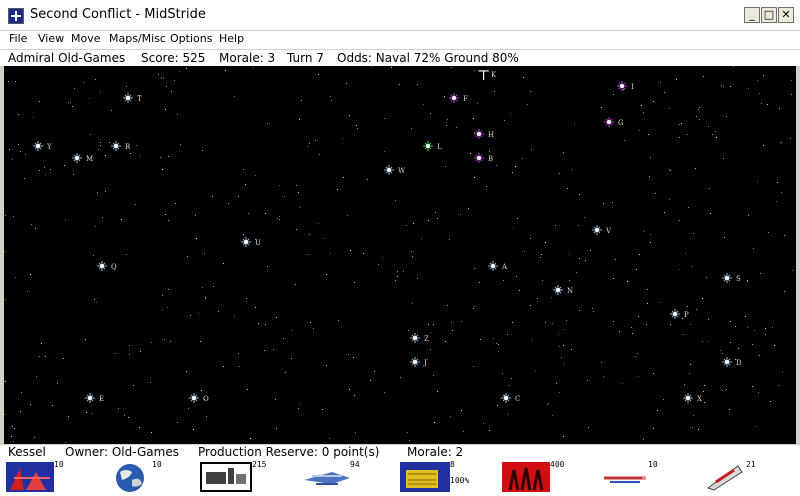  I want to click on menu-file: File, so click(18, 38).